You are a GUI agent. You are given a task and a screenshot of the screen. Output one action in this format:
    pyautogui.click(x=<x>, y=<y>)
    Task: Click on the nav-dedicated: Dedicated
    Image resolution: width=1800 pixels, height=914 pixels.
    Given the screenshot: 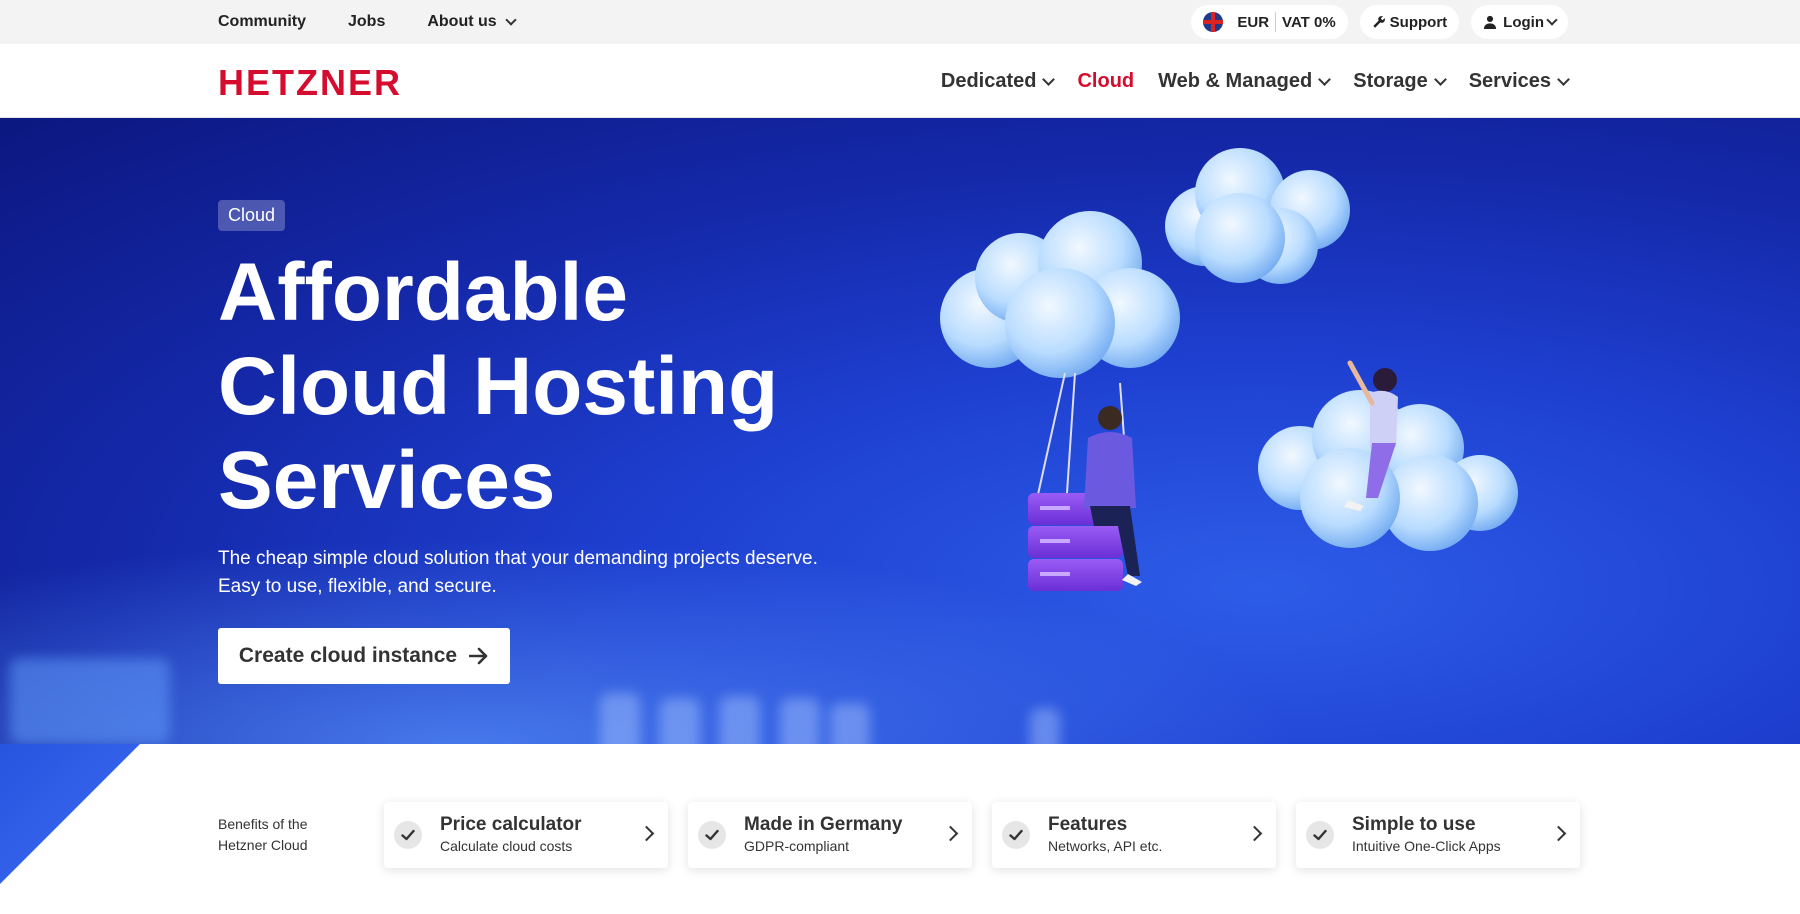 What is the action you would take?
    pyautogui.click(x=998, y=81)
    